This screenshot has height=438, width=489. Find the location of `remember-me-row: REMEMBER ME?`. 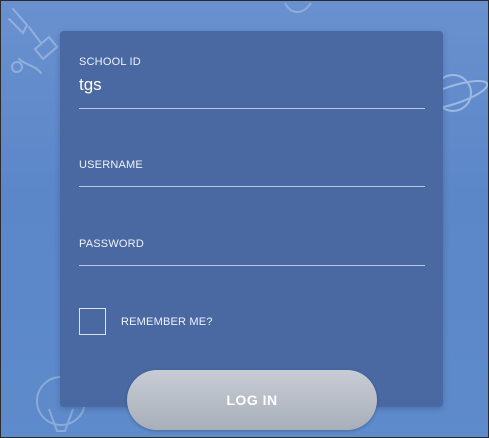

remember-me-row: REMEMBER ME? is located at coordinates (146, 321).